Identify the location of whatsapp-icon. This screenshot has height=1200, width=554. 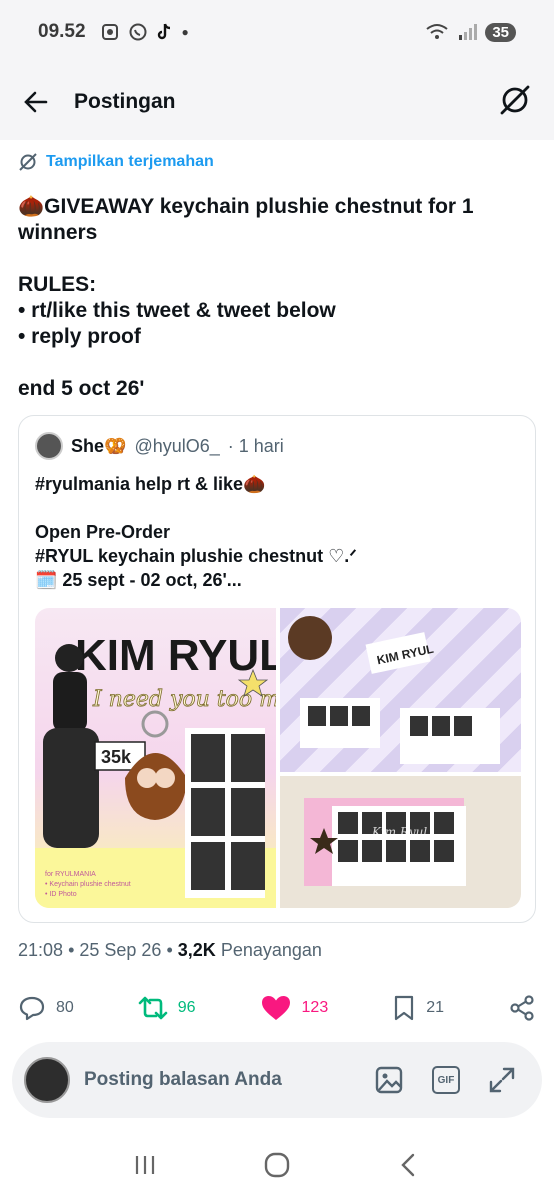
(138, 32).